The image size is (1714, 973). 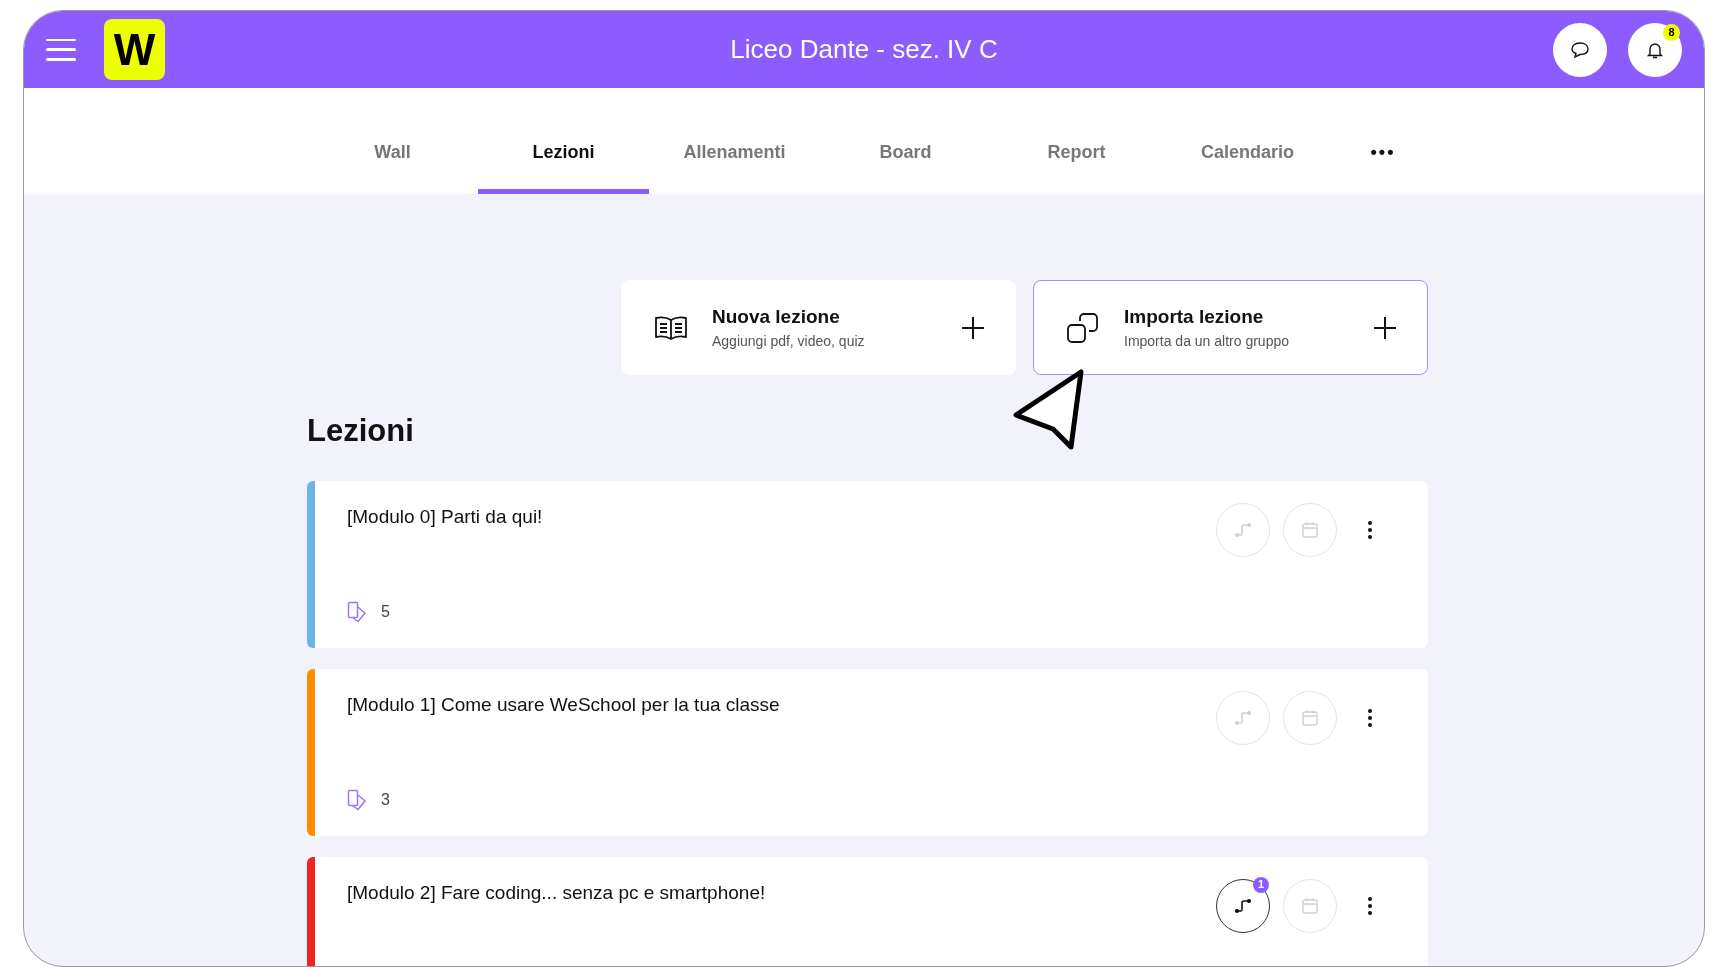 I want to click on more-tab: •••, so click(x=1383, y=141).